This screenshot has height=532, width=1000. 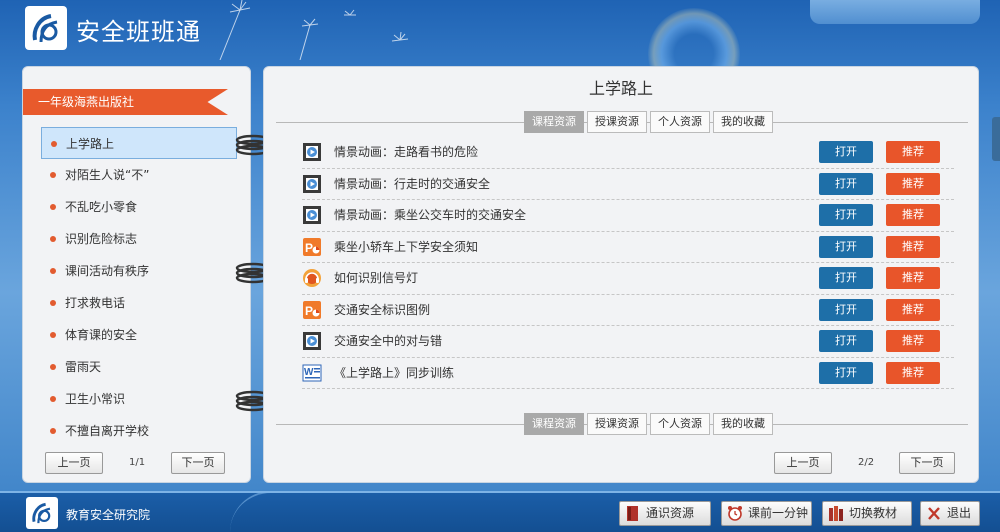 I want to click on top-tabbar: 课程资源 授课资源 个人资源 我的收藏, so click(x=648, y=122).